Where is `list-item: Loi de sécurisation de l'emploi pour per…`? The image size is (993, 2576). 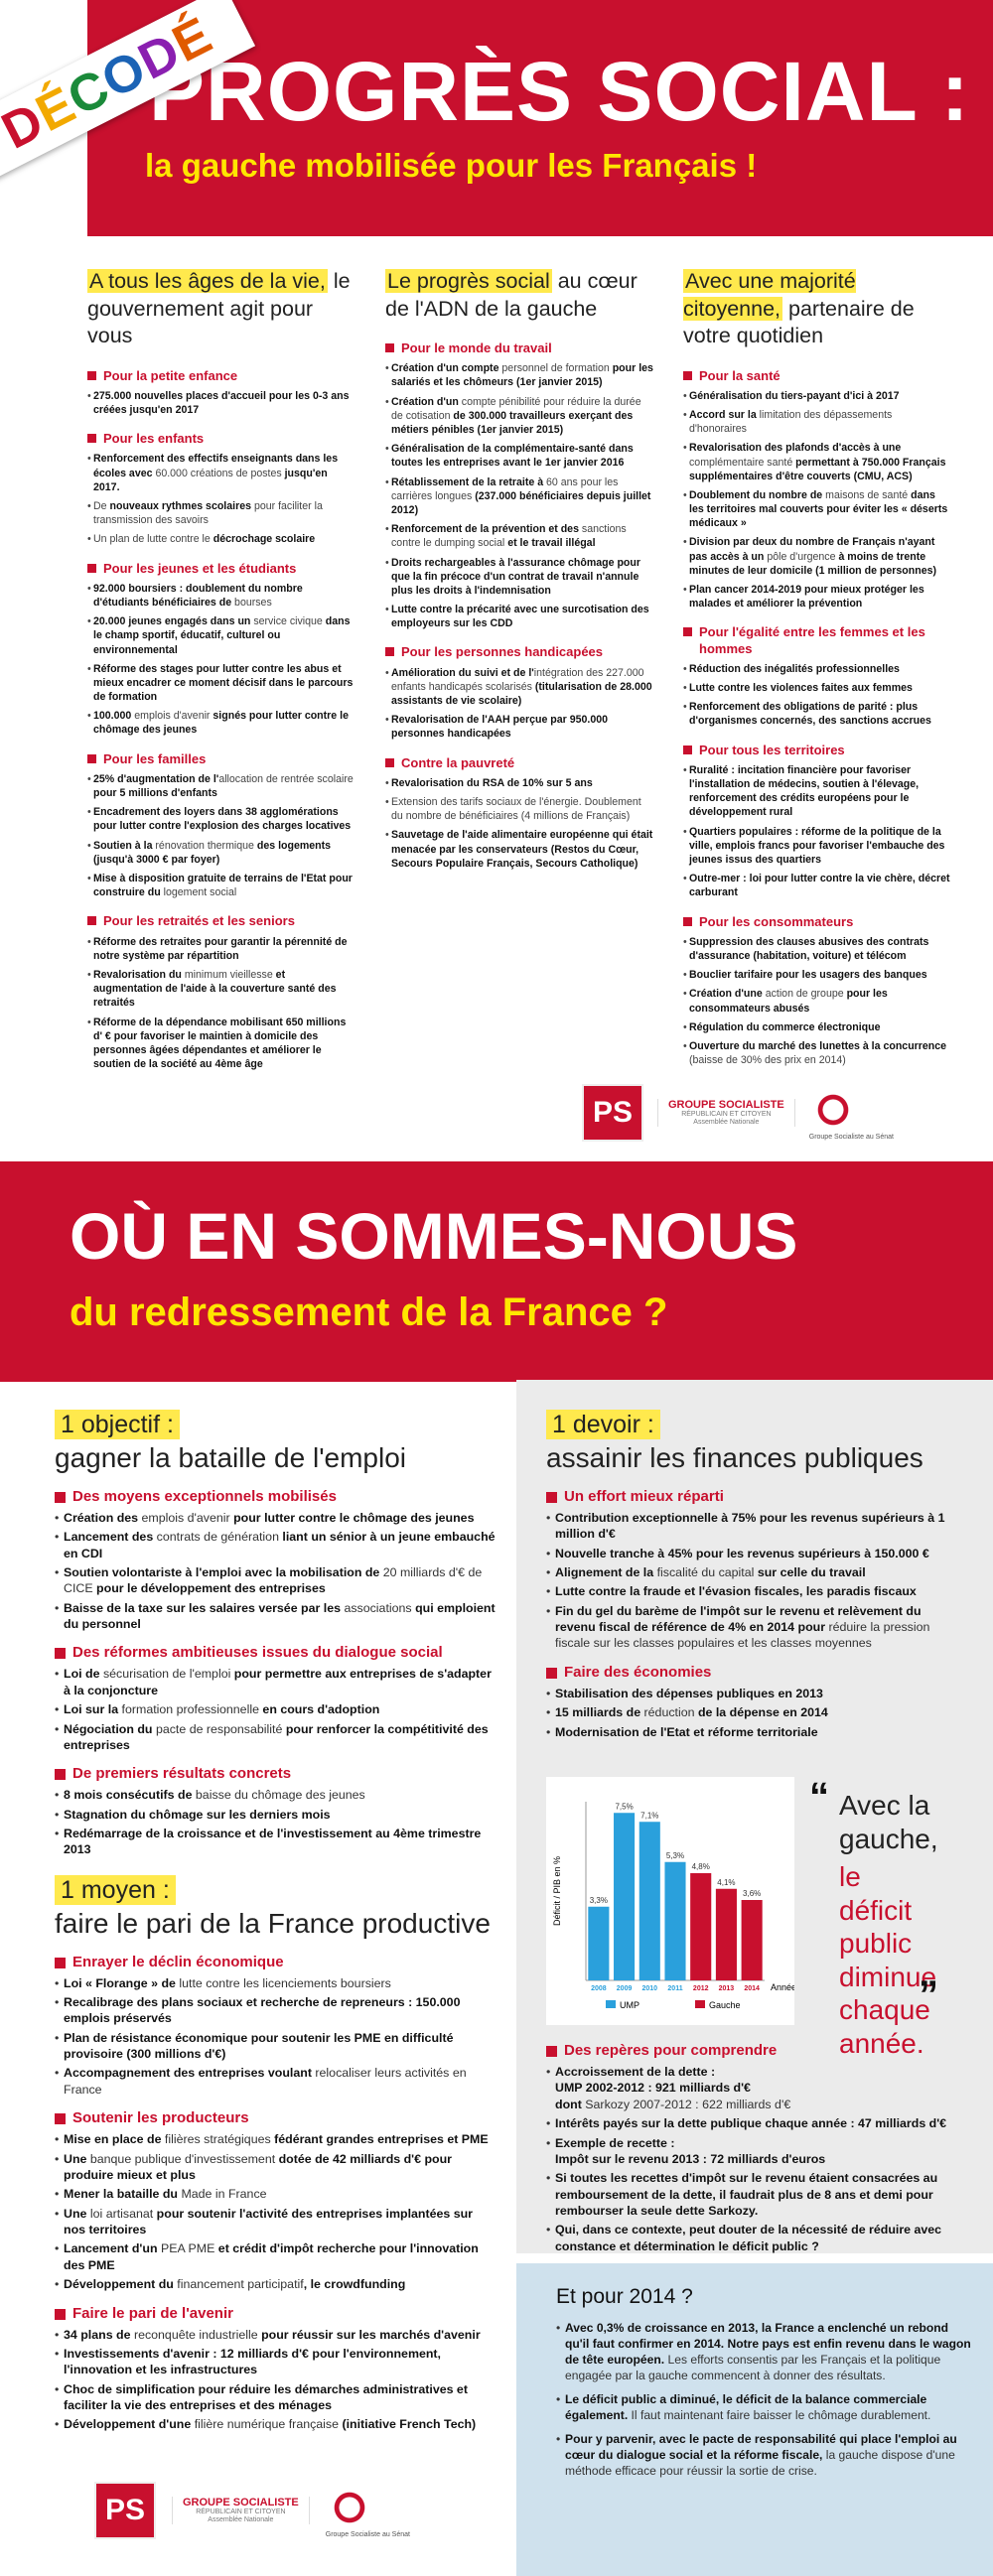 list-item: Loi de sécurisation de l'emploi pour per… is located at coordinates (275, 1682).